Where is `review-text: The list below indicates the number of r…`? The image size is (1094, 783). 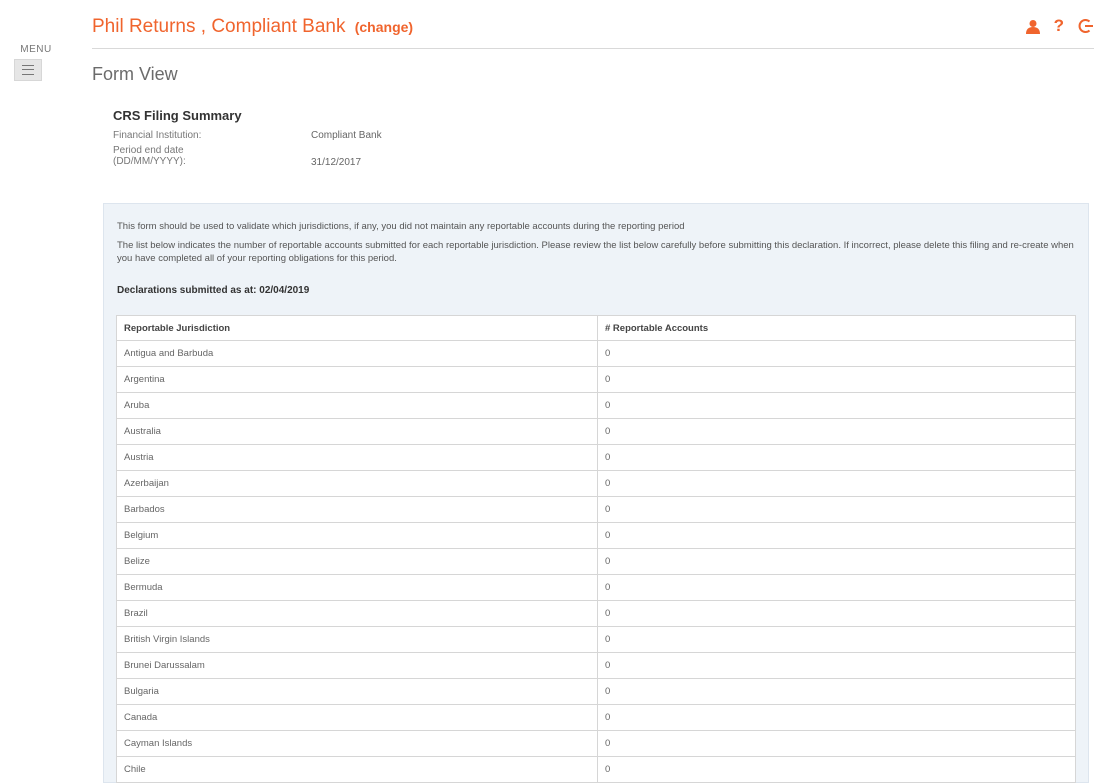 review-text: The list below indicates the number of r… is located at coordinates (595, 252).